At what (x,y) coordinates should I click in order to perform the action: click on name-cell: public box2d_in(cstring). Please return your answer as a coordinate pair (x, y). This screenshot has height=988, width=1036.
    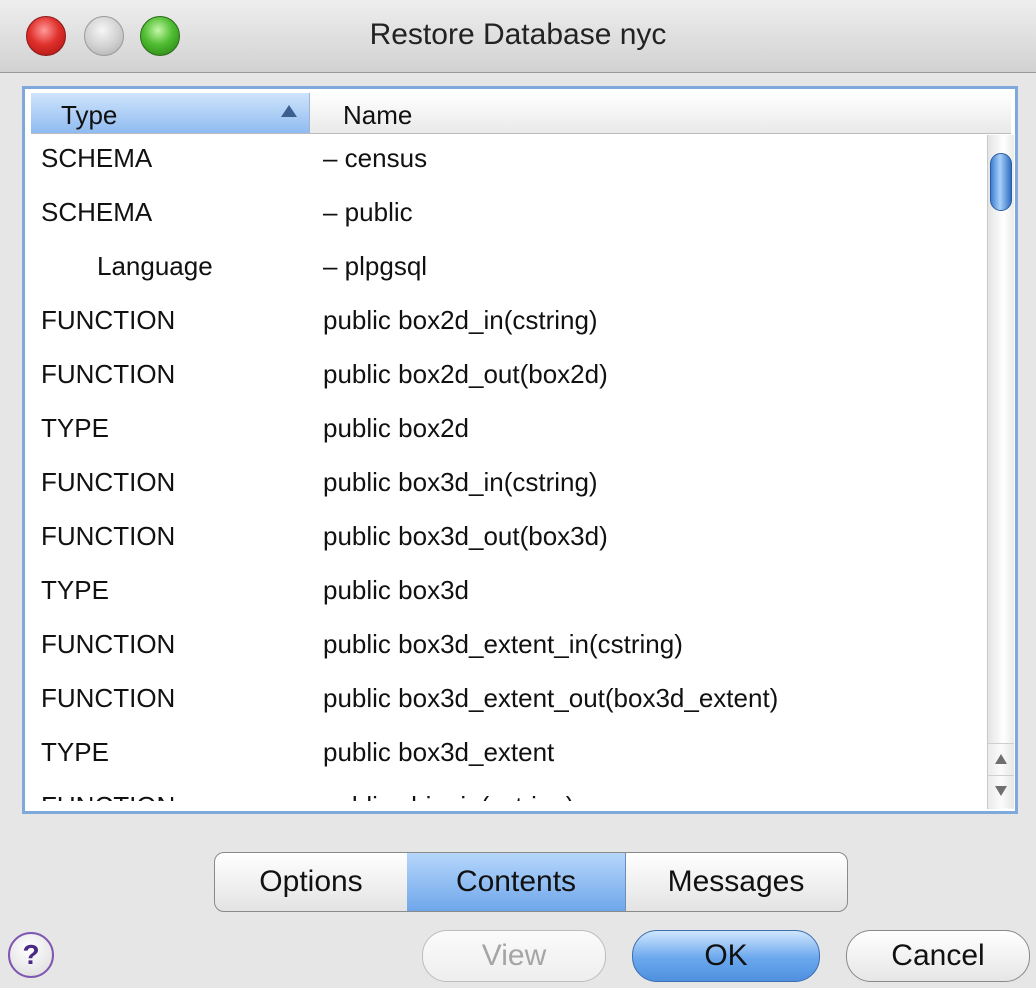
    Looking at the image, I should click on (460, 320).